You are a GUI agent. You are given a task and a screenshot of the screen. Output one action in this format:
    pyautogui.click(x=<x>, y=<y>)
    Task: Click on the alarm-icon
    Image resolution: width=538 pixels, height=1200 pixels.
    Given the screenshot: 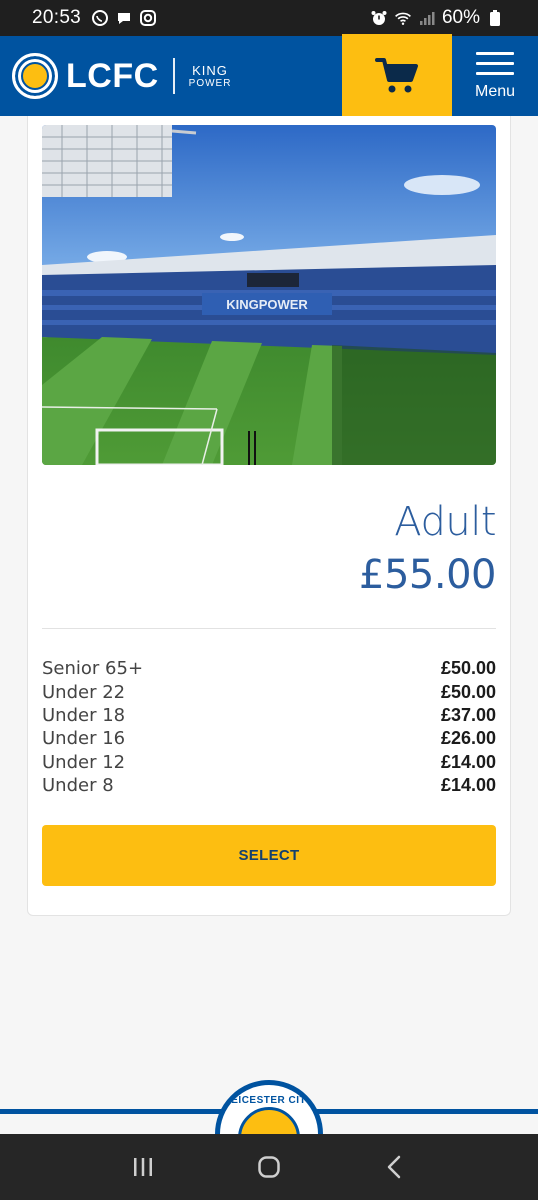 What is the action you would take?
    pyautogui.click(x=379, y=18)
    